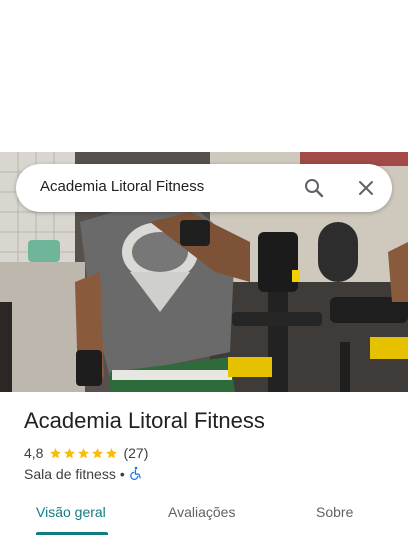  I want to click on close-icon, so click(366, 188).